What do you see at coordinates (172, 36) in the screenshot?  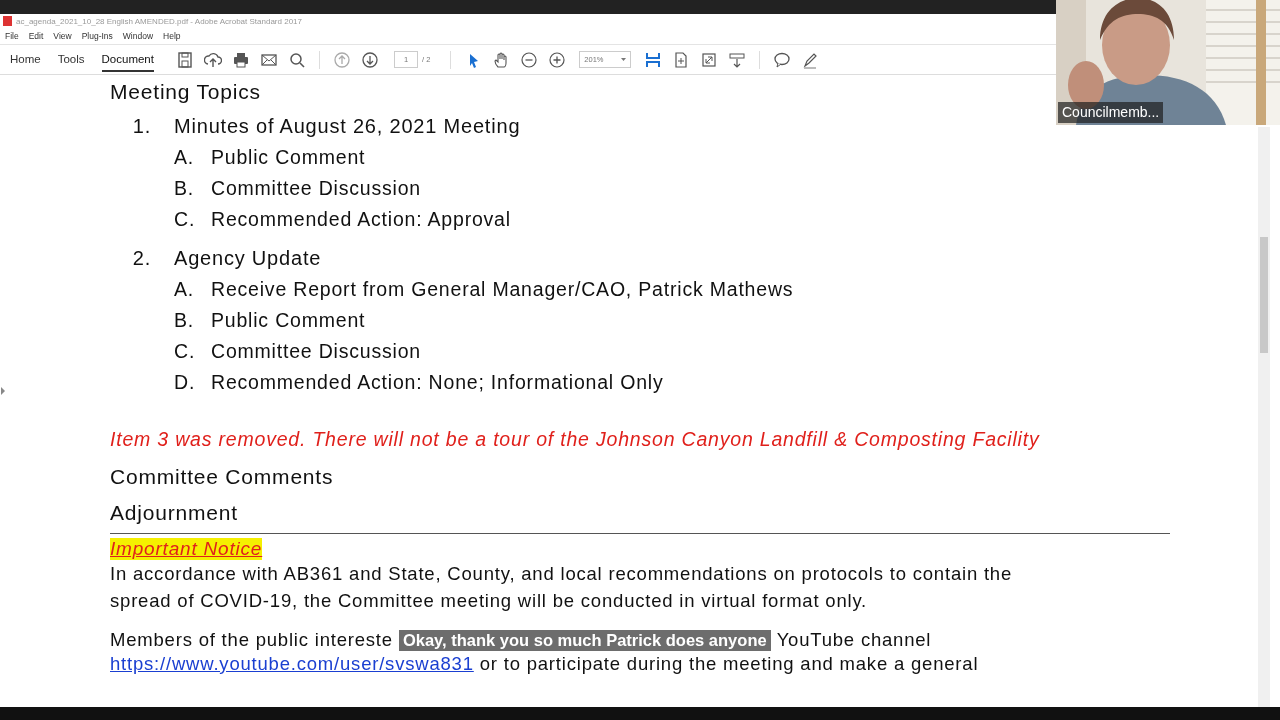 I see `menu-item: Help` at bounding box center [172, 36].